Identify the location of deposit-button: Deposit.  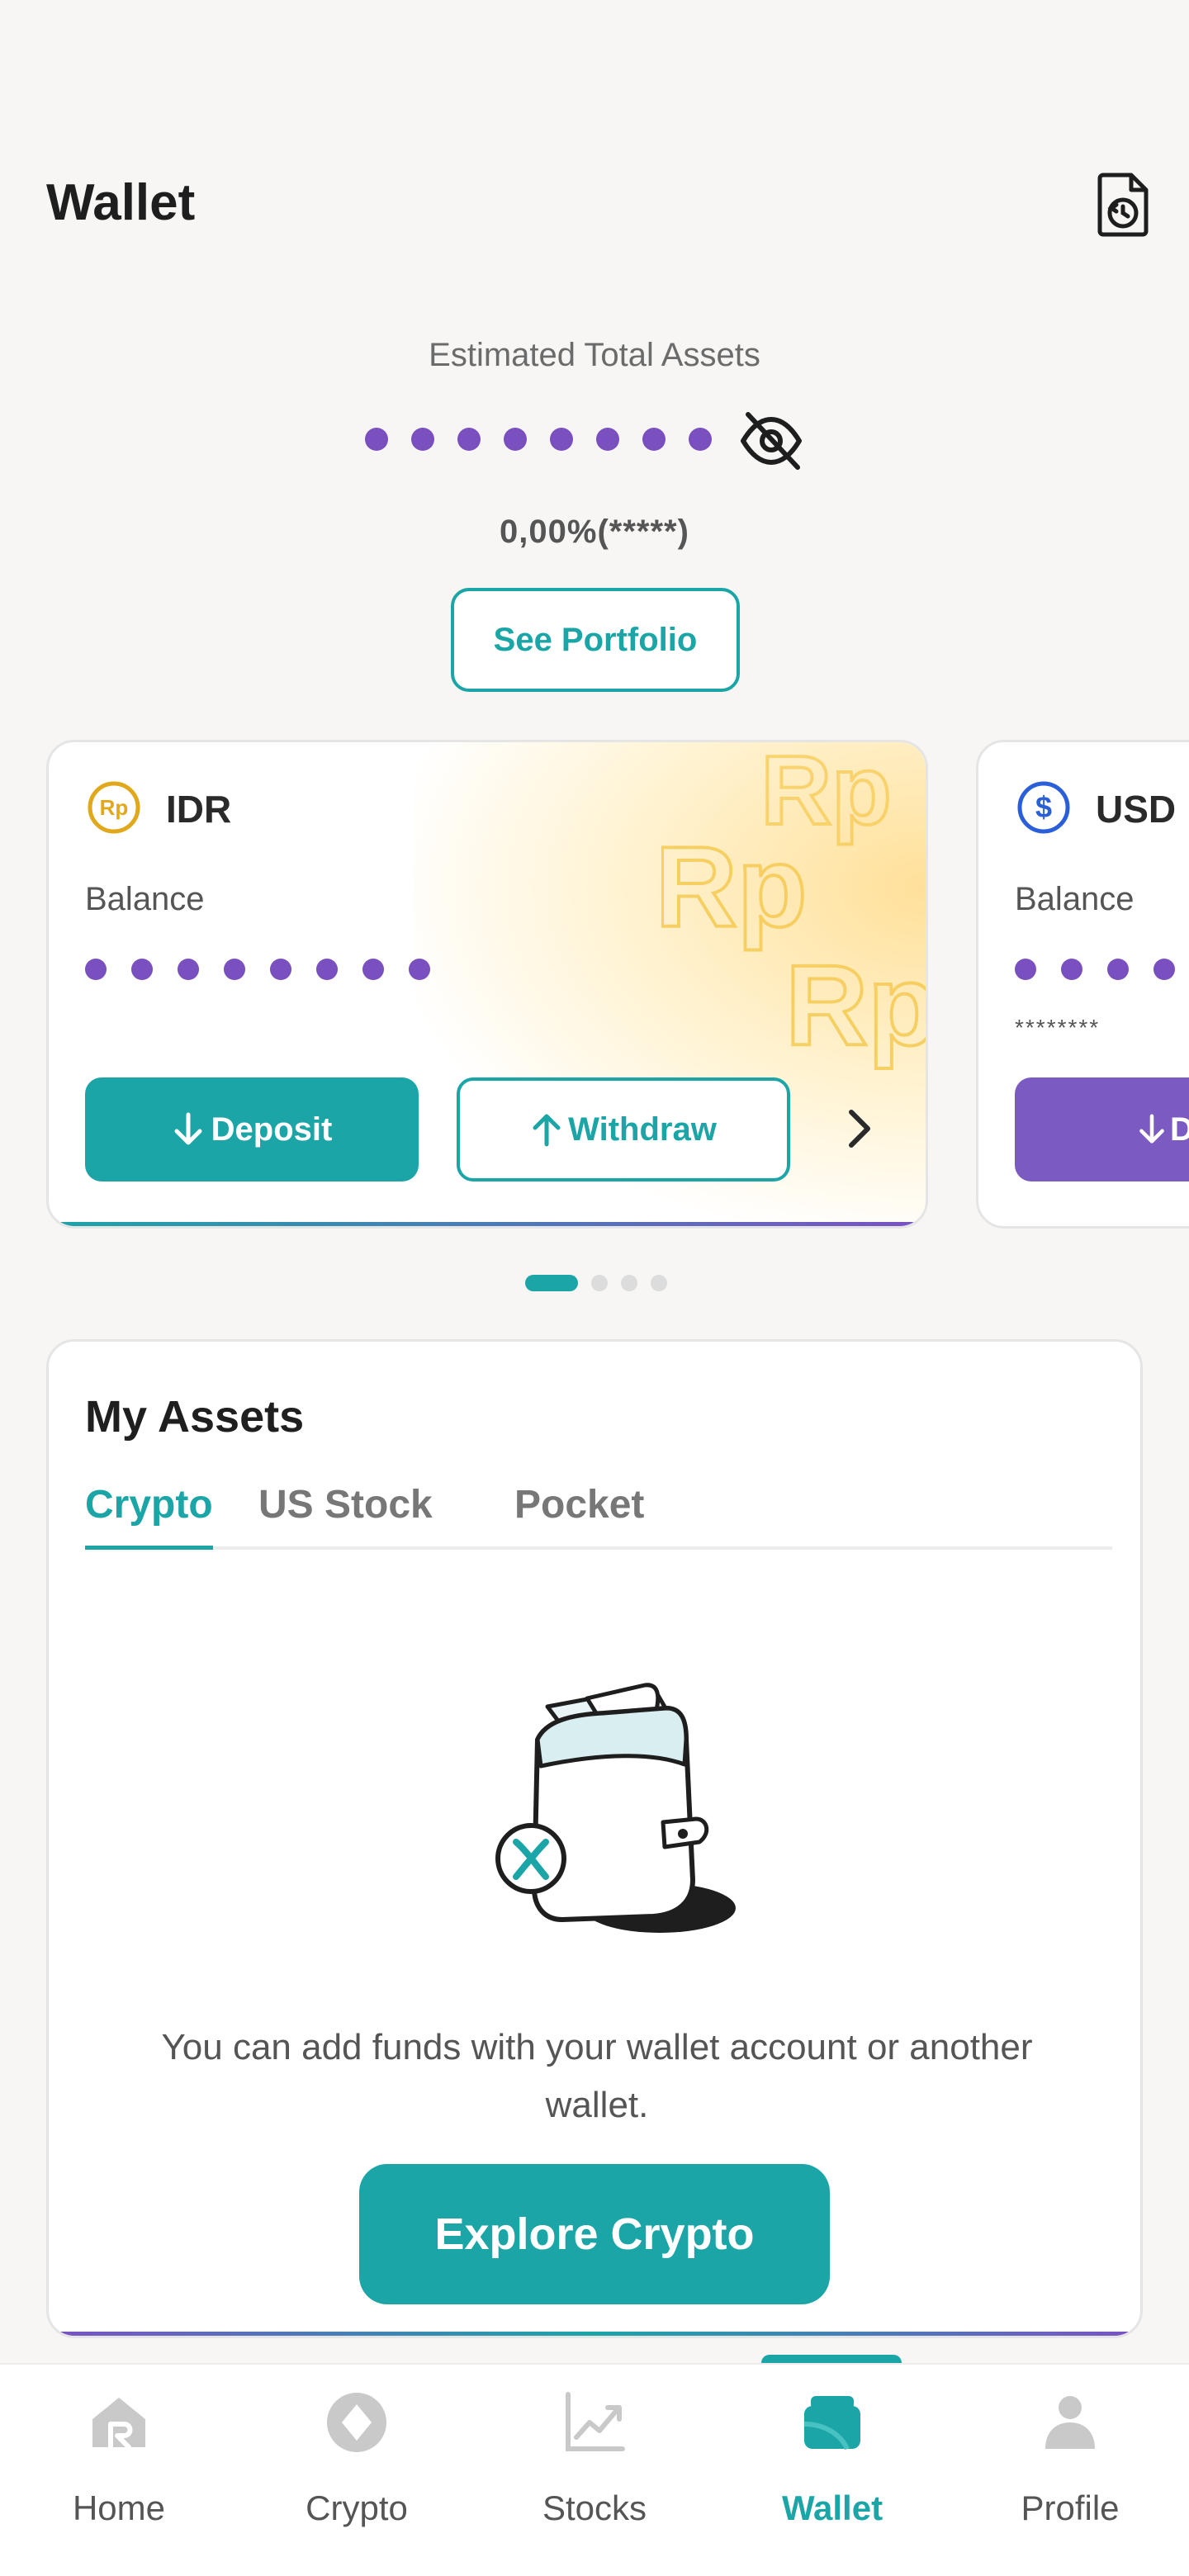
(252, 1129).